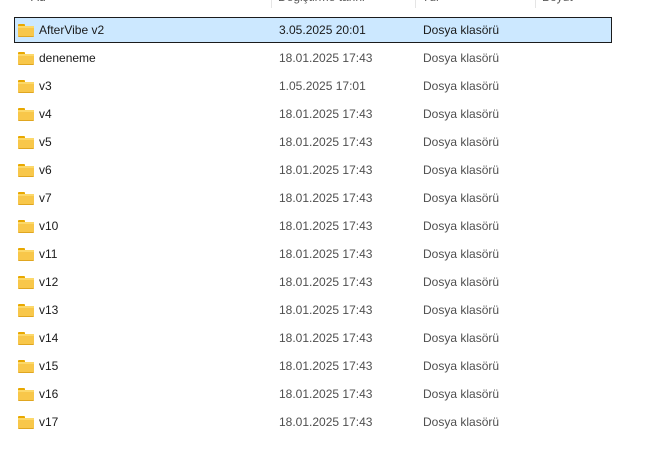 The image size is (667, 461). I want to click on file-row: v3 1.05.2025 17:01 Dosya klasörü, so click(313, 86).